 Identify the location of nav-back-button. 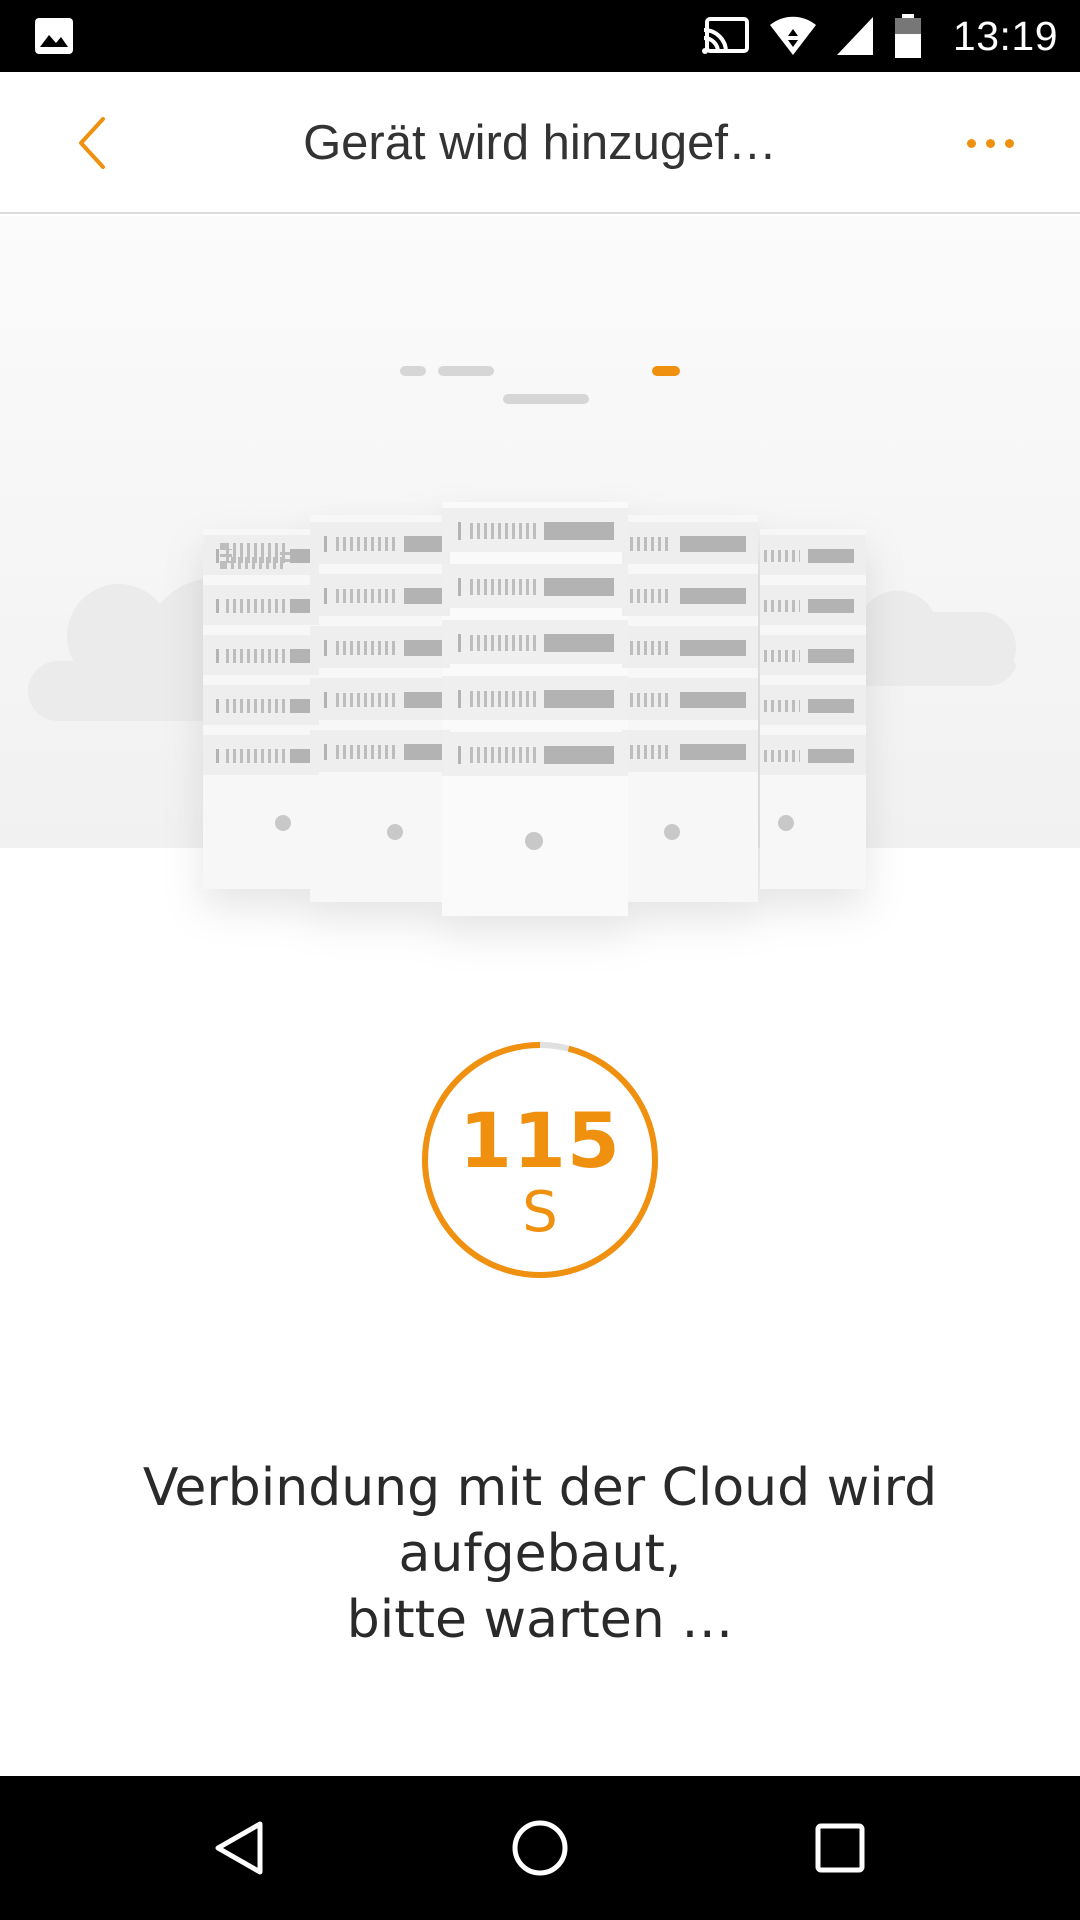
(240, 1848).